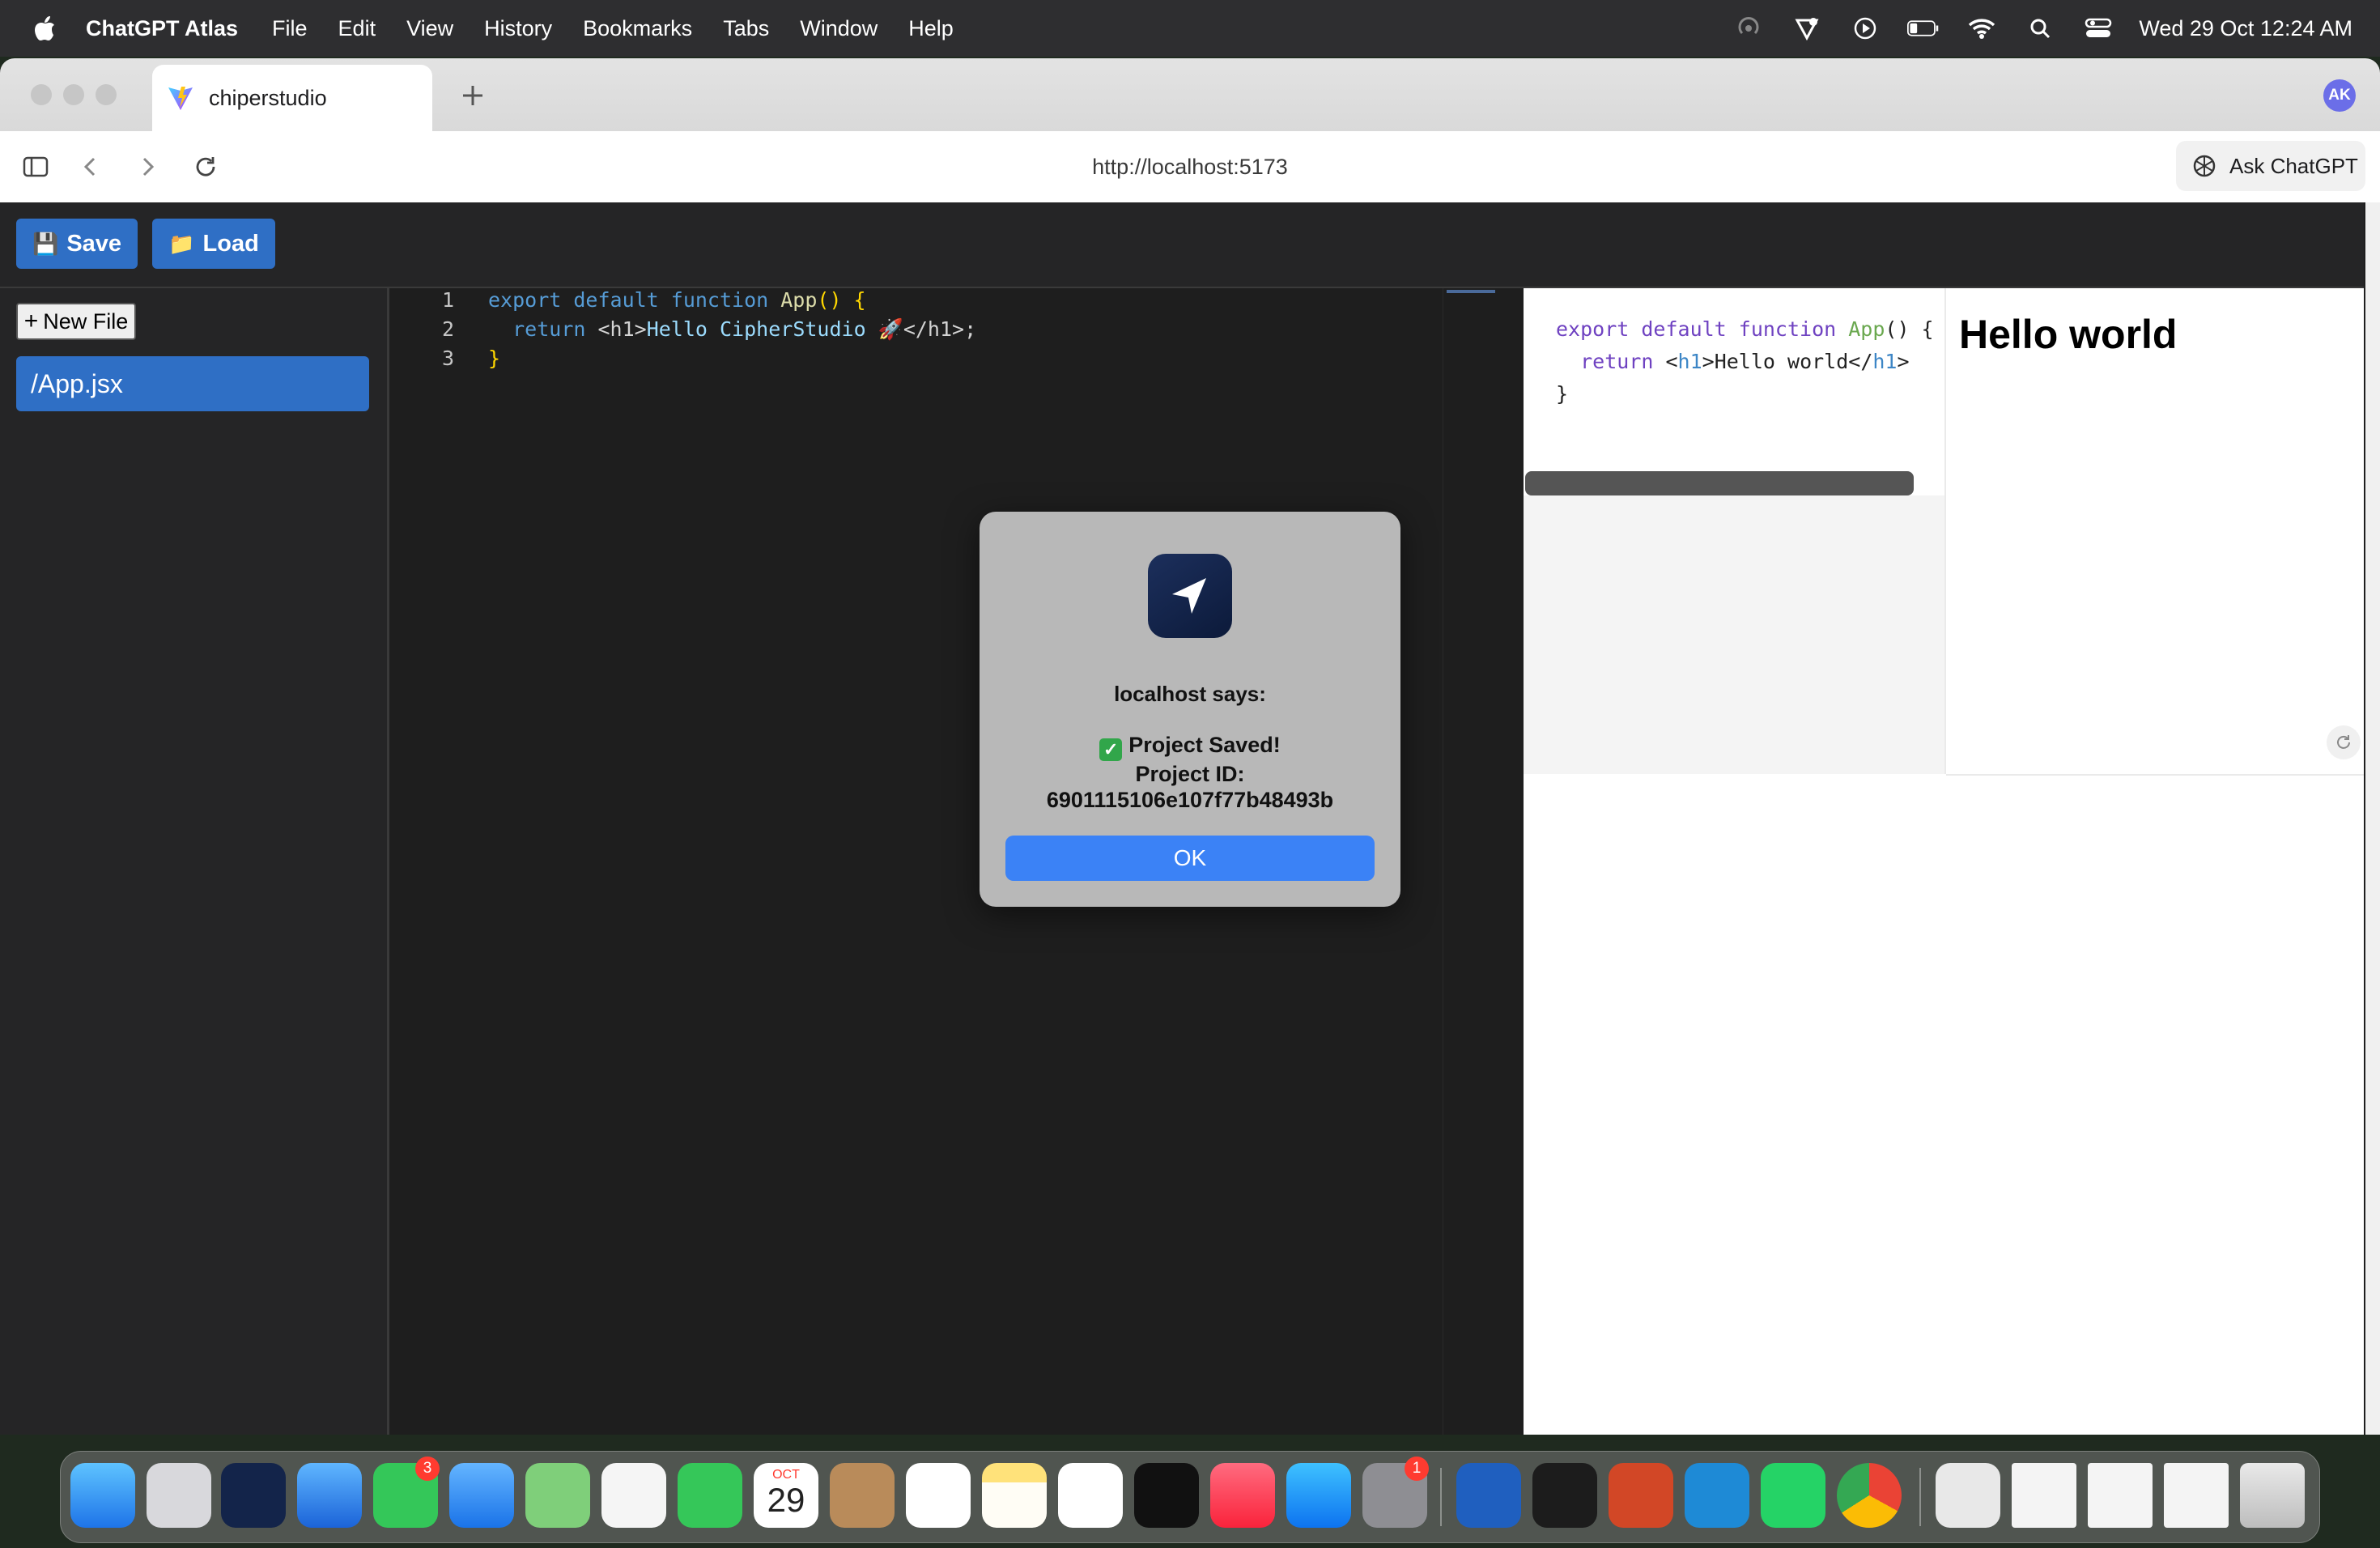  I want to click on refresh-icon, so click(2343, 742).